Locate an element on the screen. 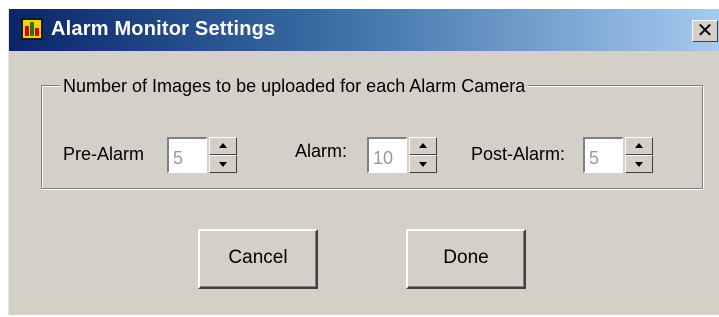  window-title: Alarm Monitor Settings is located at coordinates (163, 29).